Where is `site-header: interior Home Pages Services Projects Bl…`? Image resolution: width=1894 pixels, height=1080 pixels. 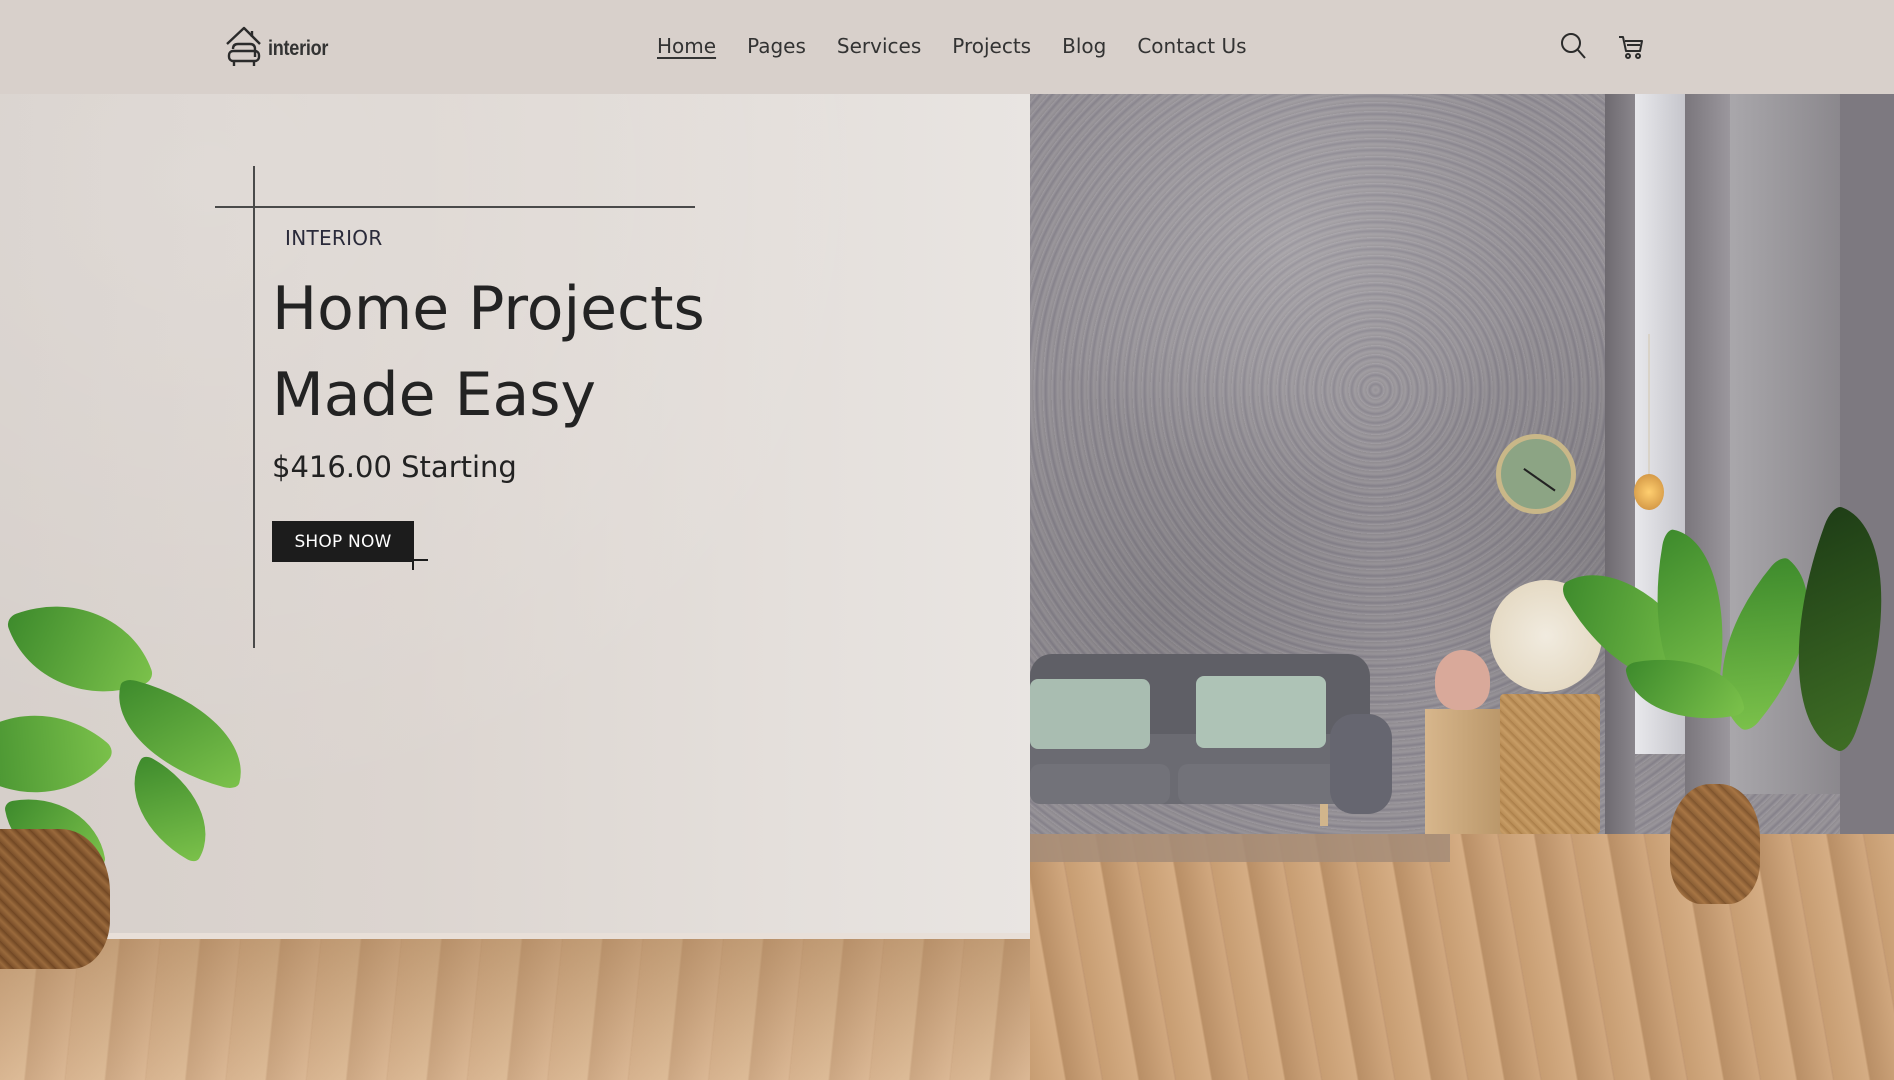
site-header: interior Home Pages Services Projects Bl… is located at coordinates (947, 47).